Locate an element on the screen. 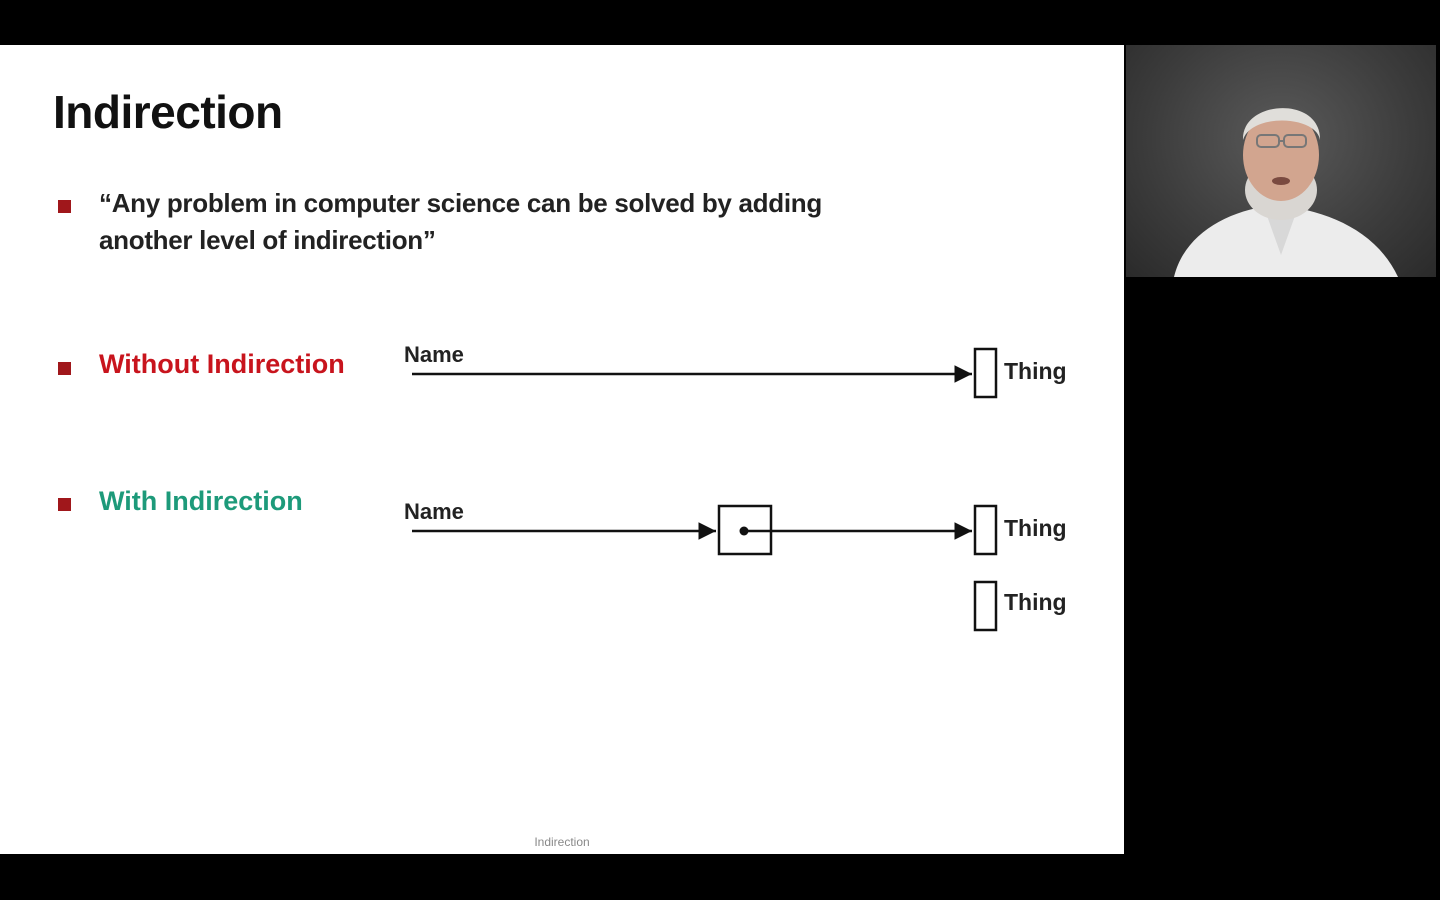 The height and width of the screenshot is (900, 1440). presenter-video is located at coordinates (1286, 192).